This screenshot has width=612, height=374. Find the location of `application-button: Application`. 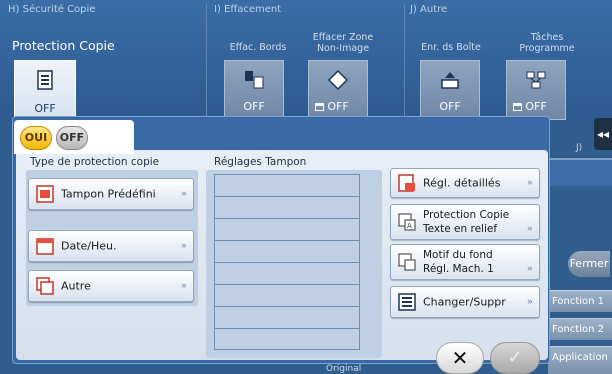

application-button: Application is located at coordinates (580, 360).